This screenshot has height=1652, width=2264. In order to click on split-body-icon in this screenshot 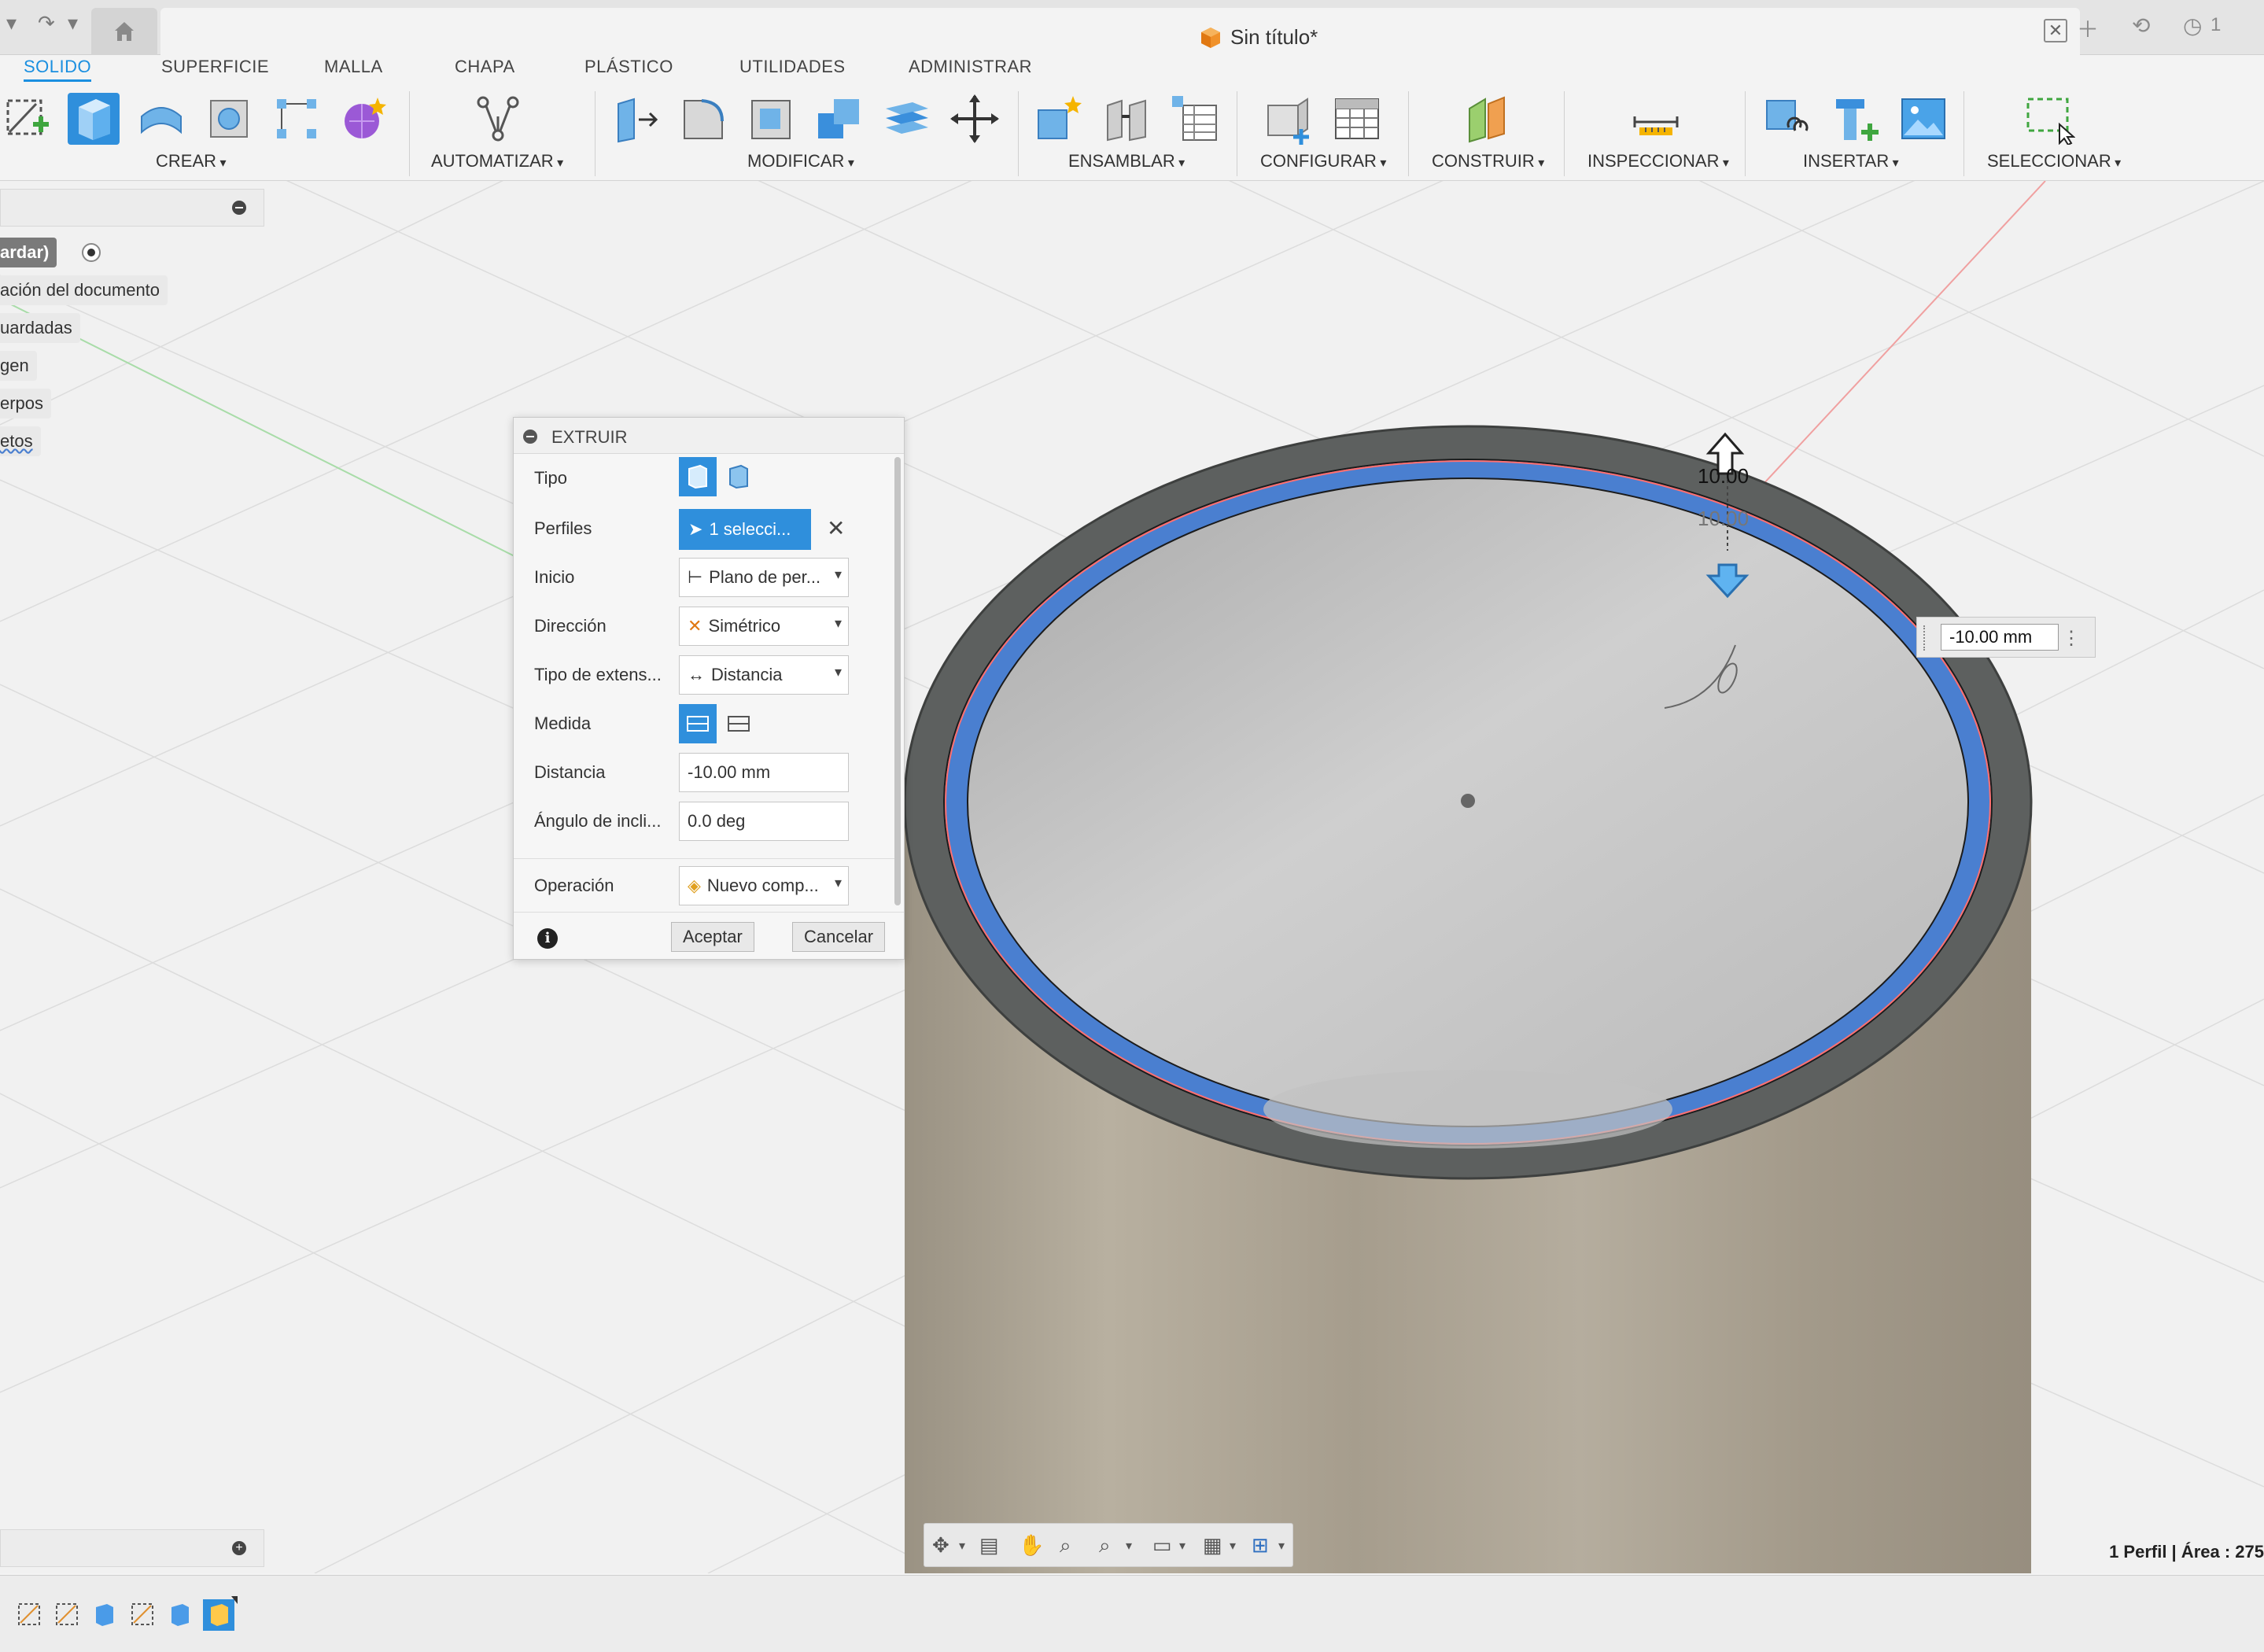, I will do `click(907, 119)`.